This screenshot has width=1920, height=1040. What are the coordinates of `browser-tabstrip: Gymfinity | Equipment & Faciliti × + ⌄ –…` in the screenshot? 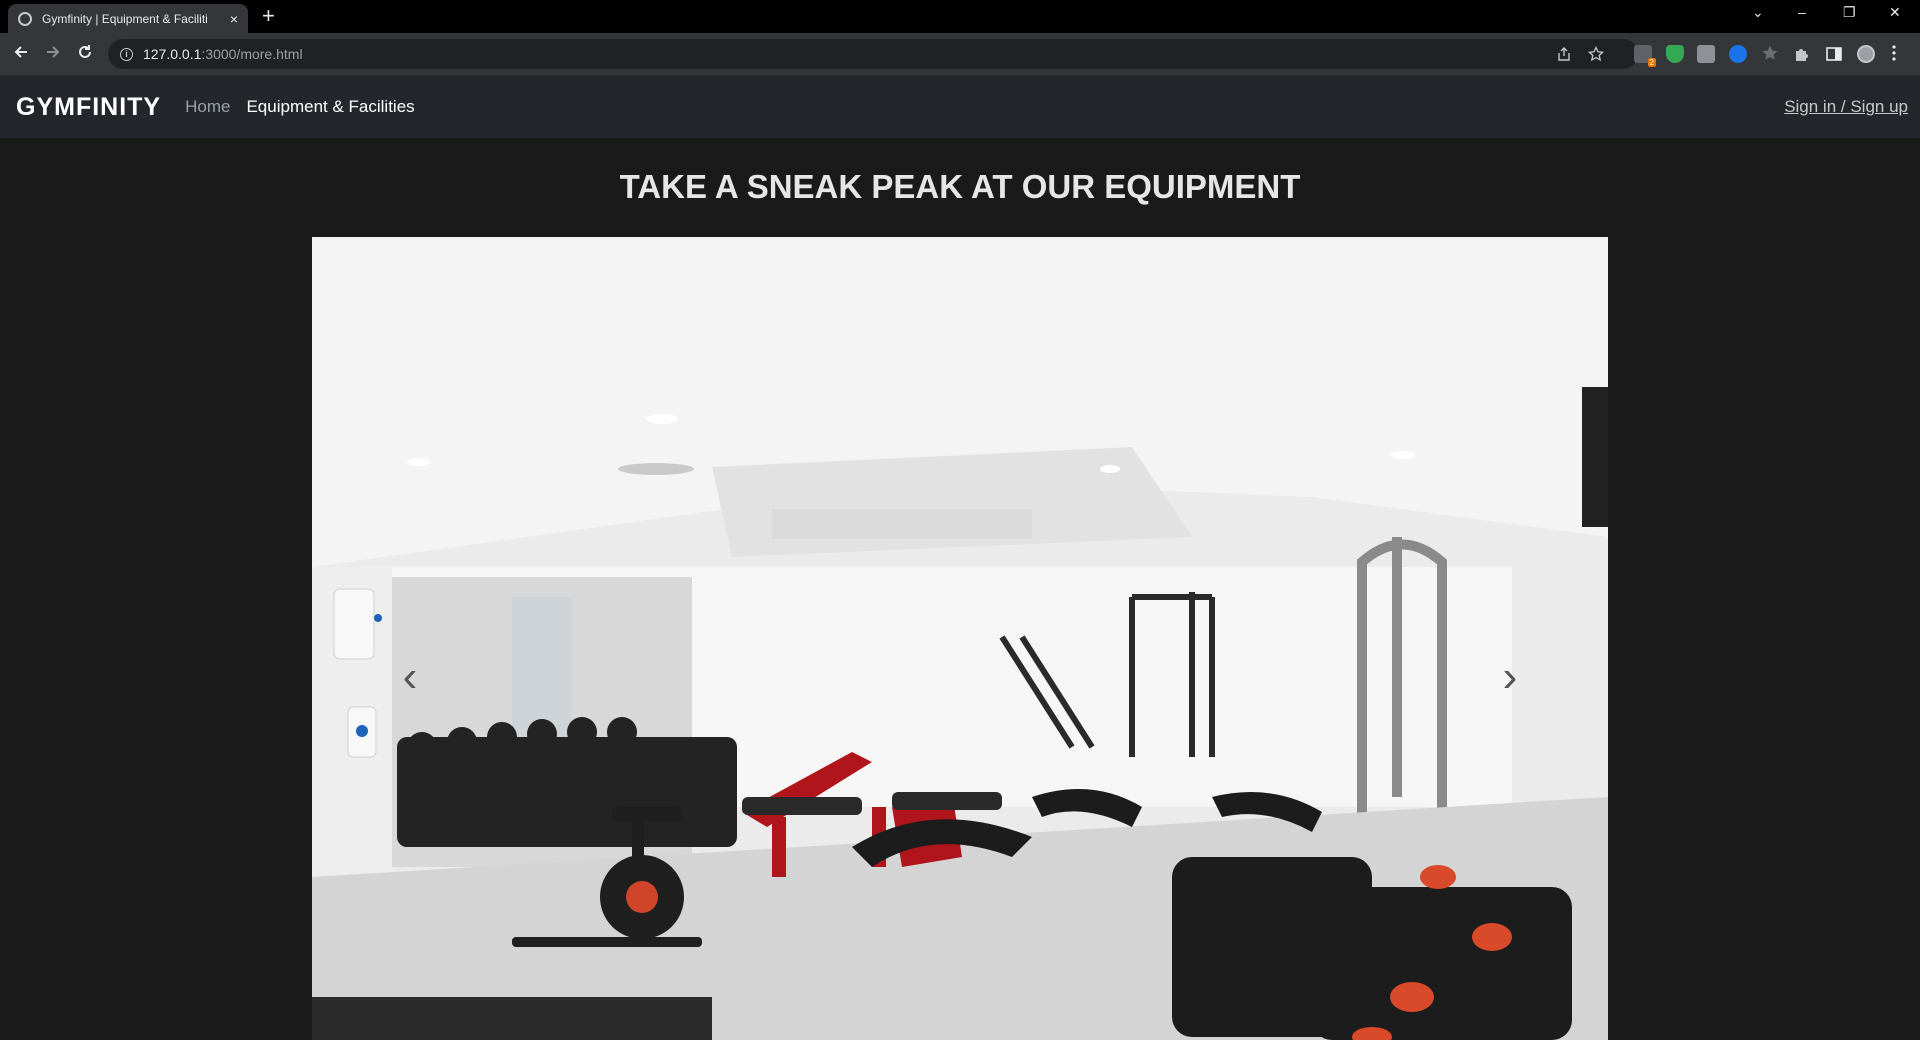 It's located at (960, 16).